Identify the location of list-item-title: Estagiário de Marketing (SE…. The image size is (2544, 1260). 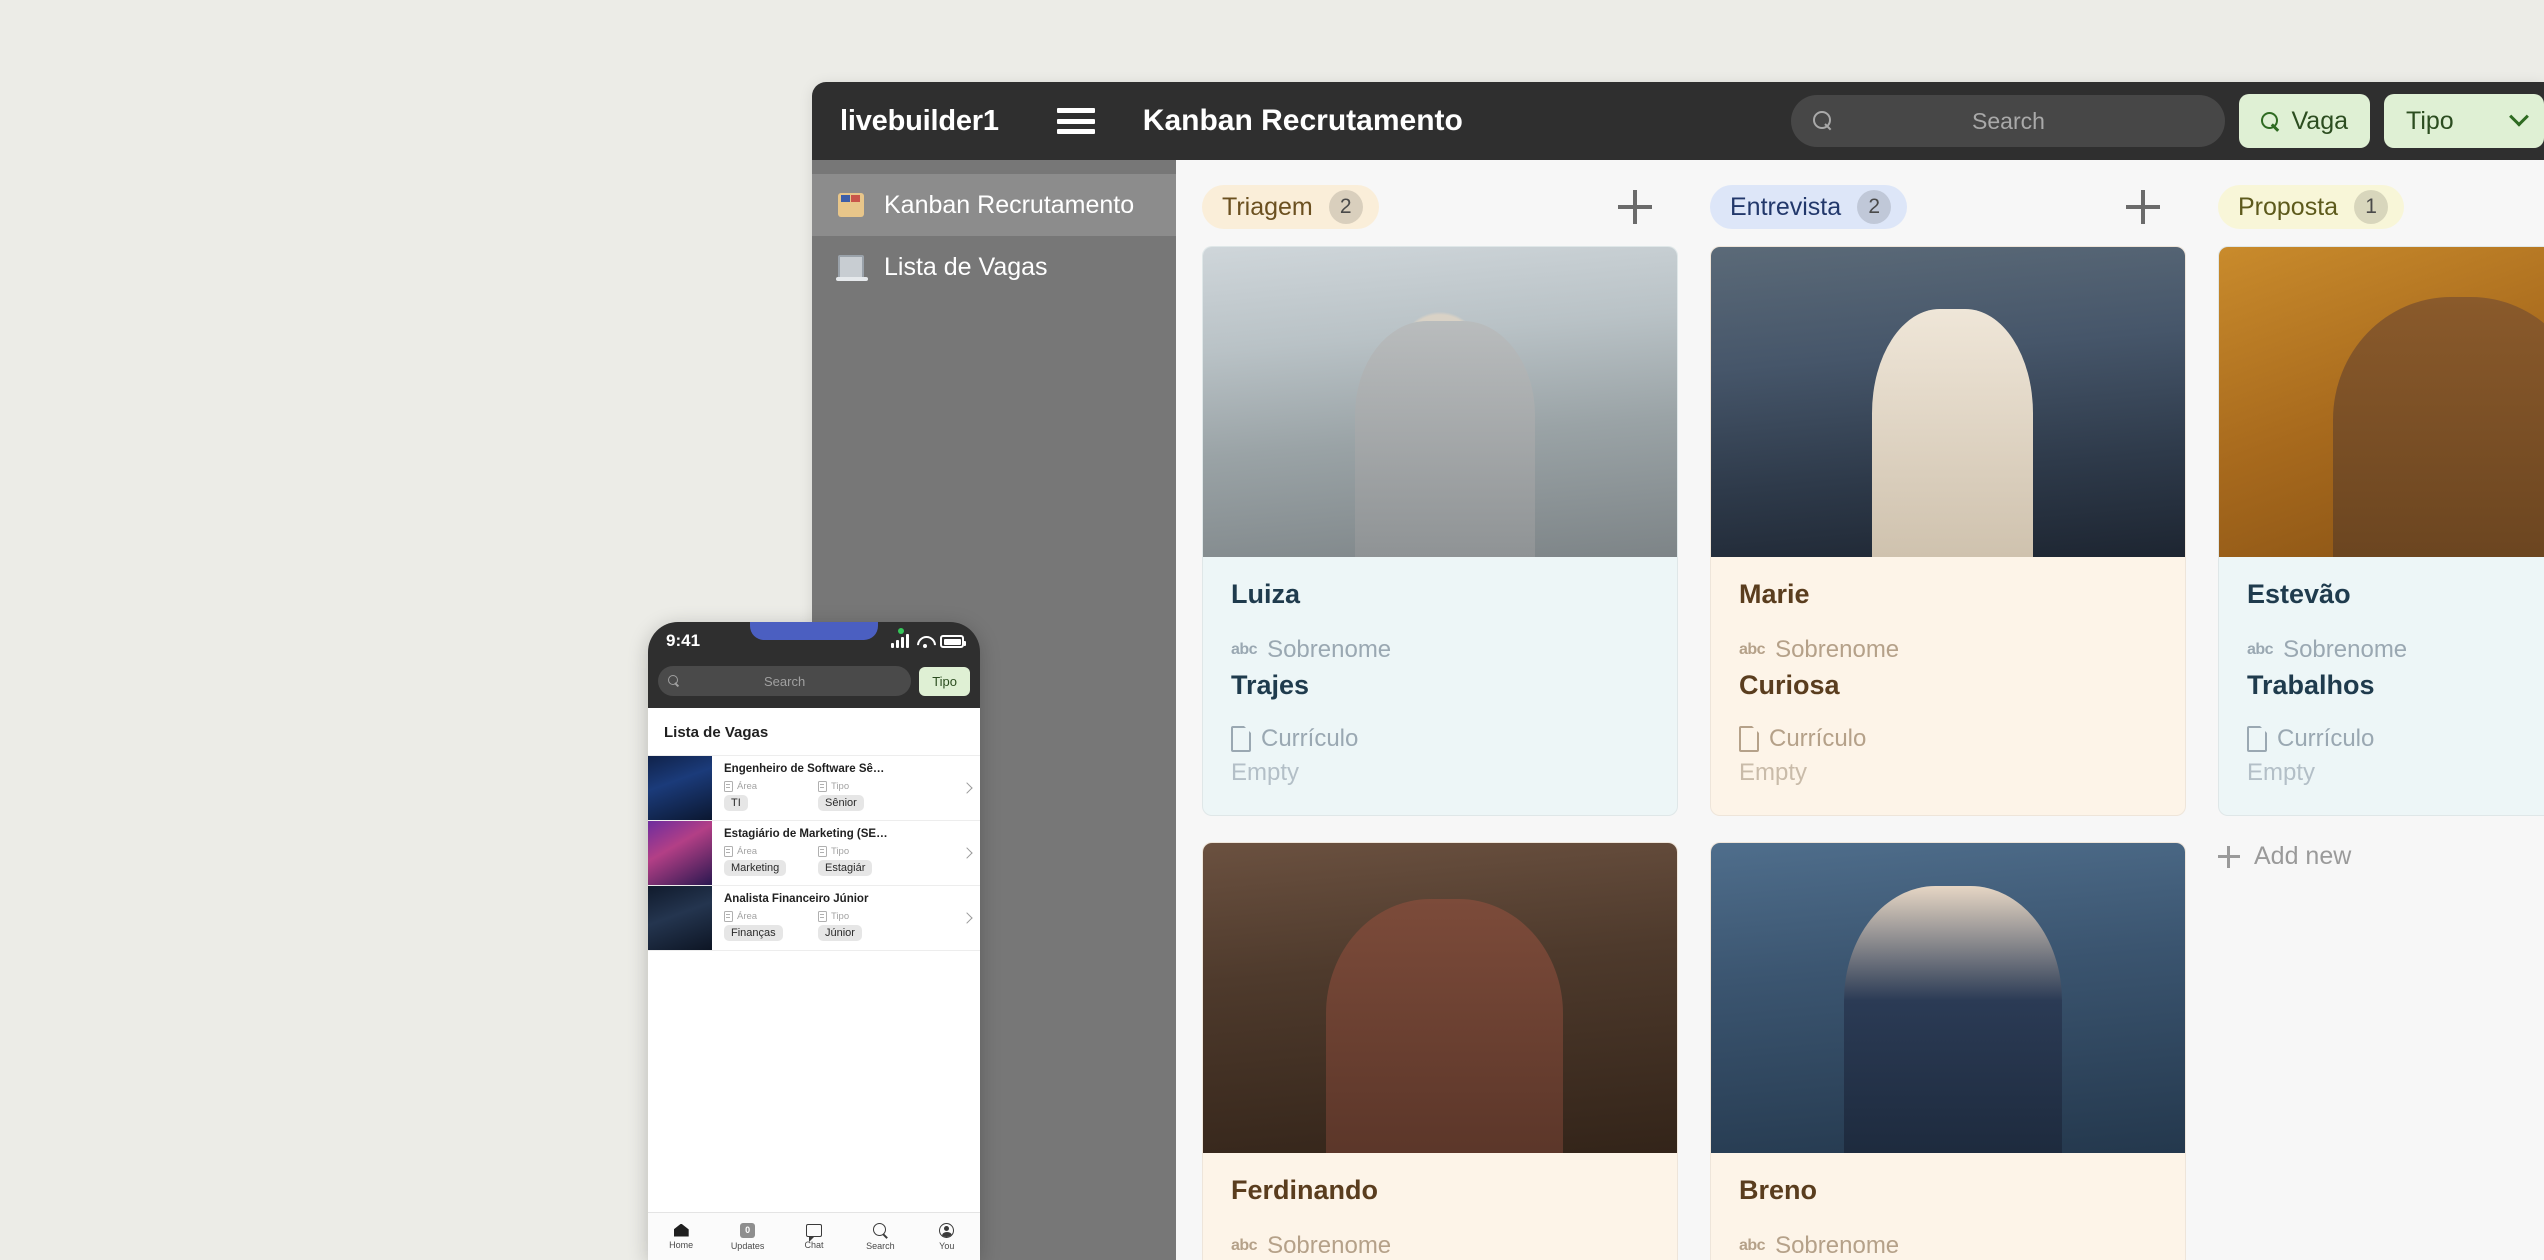
(806, 834).